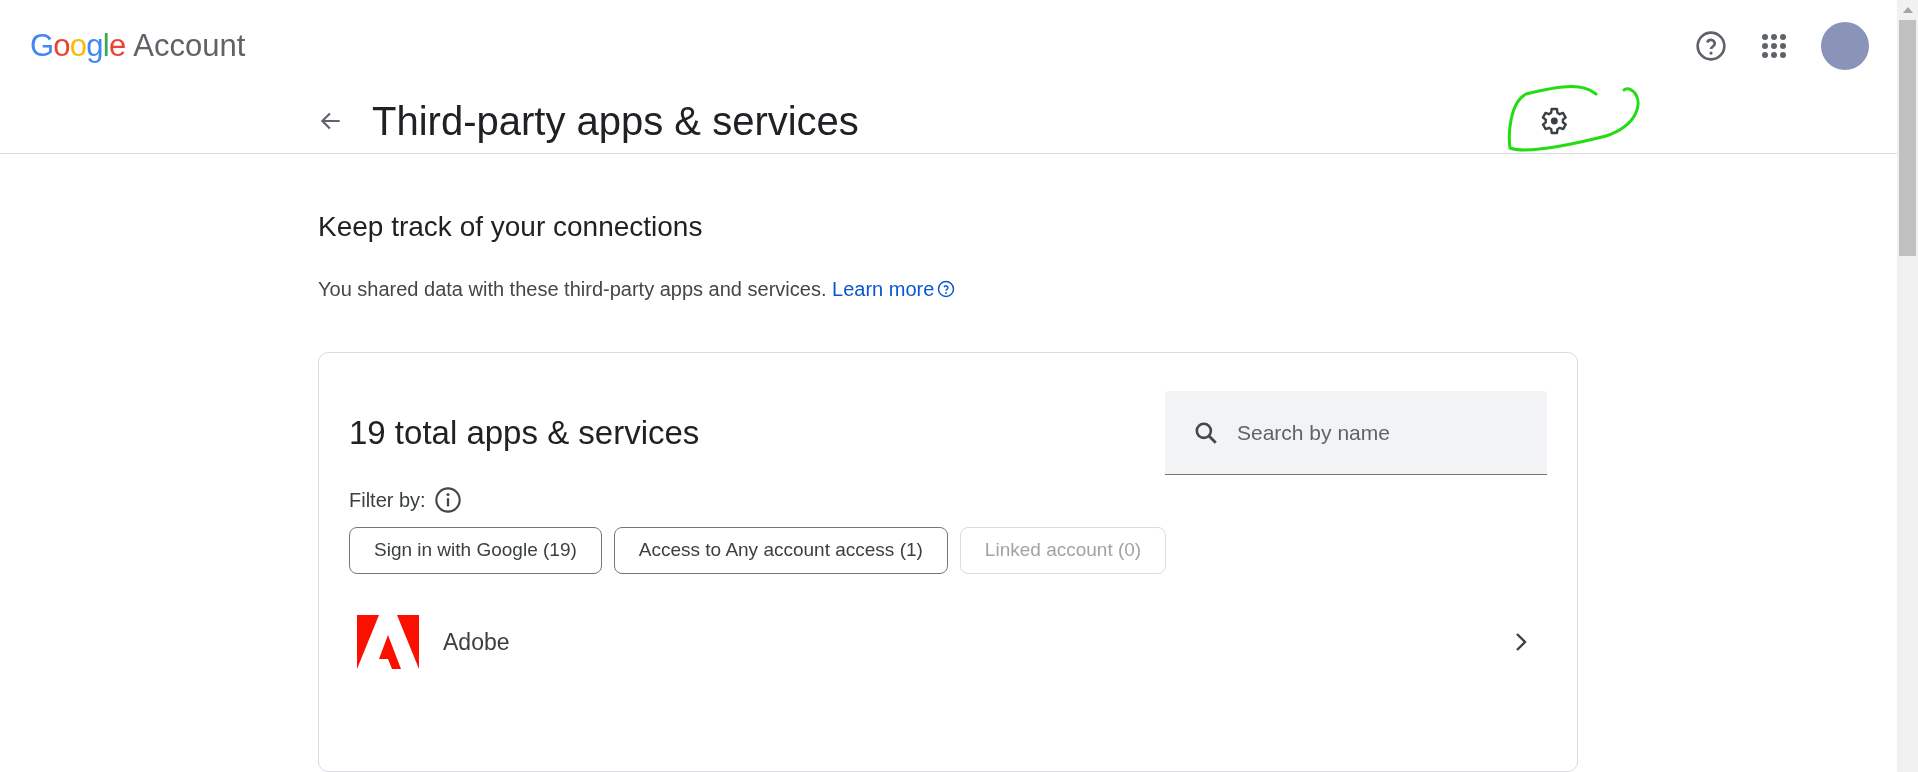 The height and width of the screenshot is (772, 1918). Describe the element at coordinates (1521, 642) in the screenshot. I see `chevron-right-icon` at that location.